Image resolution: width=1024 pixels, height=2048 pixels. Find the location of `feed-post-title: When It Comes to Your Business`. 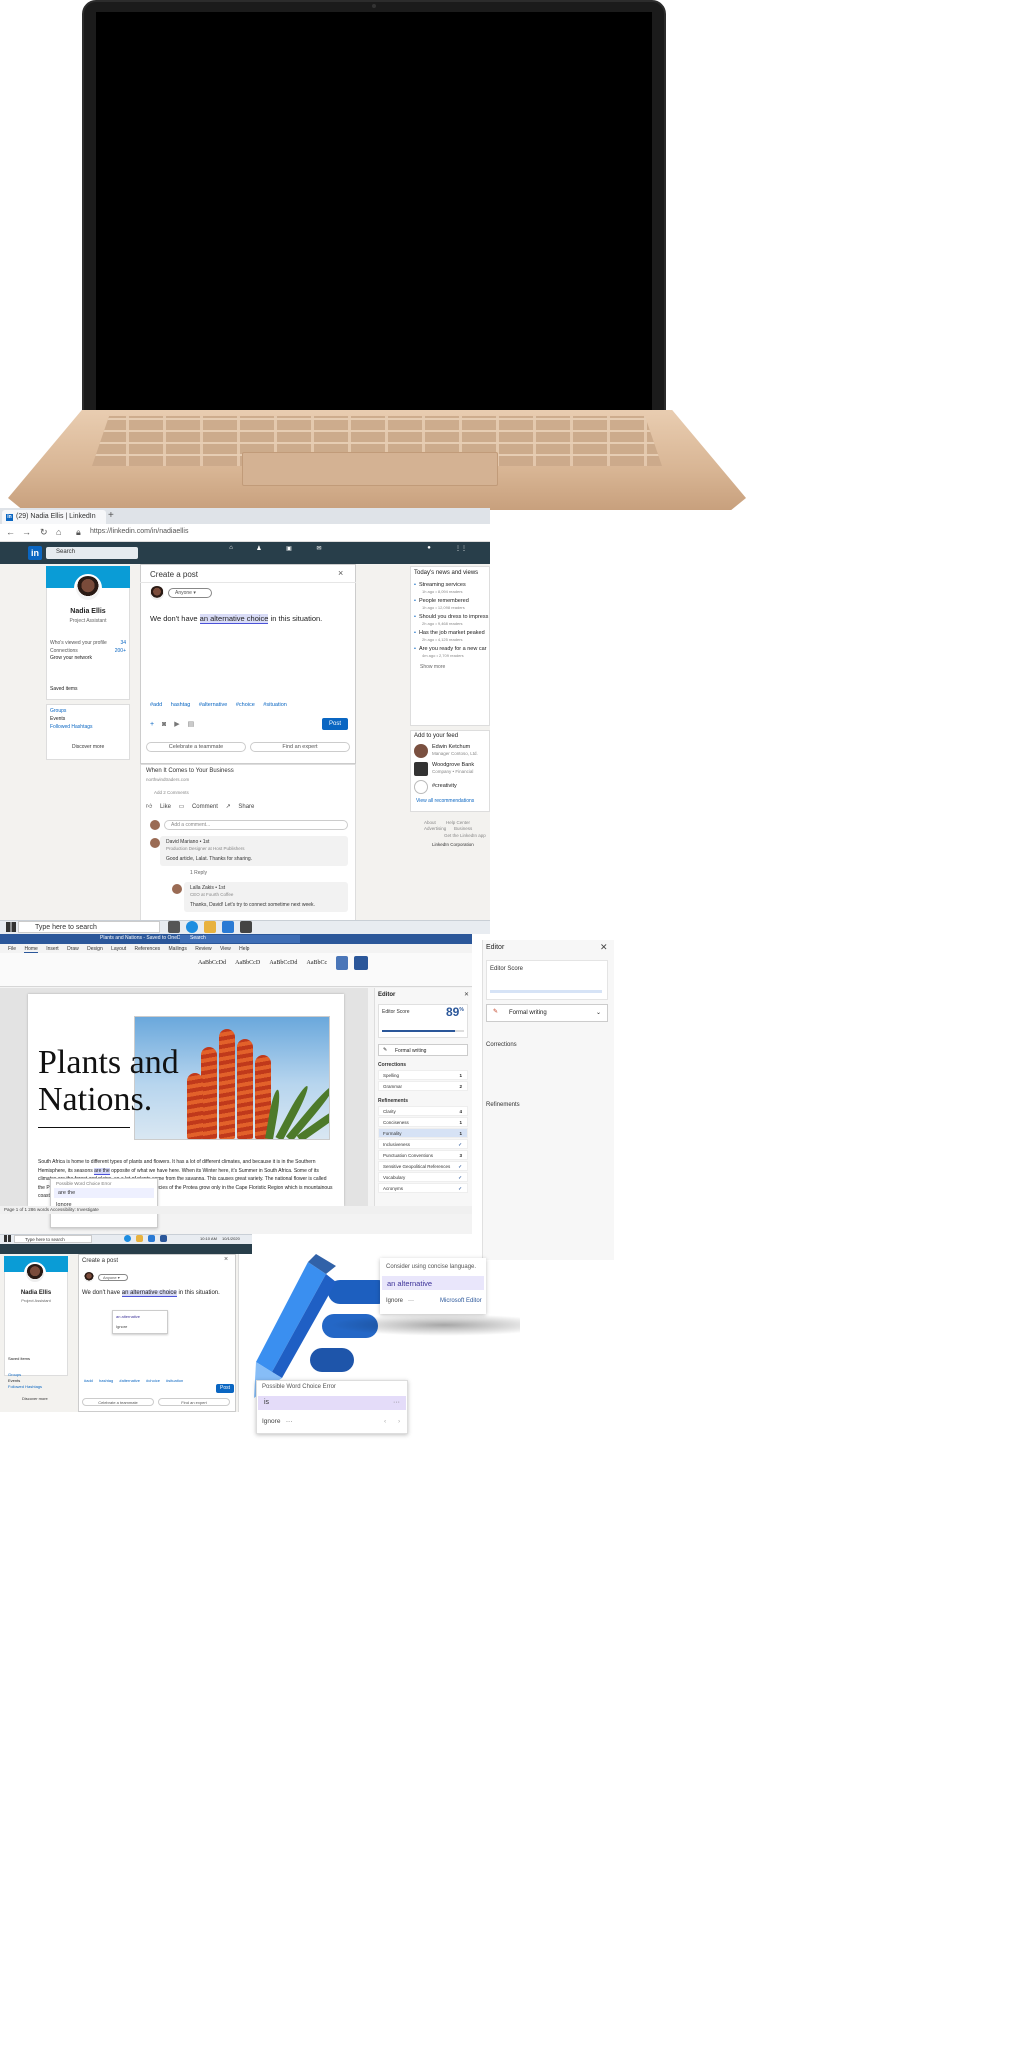

feed-post-title: When It Comes to Your Business is located at coordinates (190, 771).